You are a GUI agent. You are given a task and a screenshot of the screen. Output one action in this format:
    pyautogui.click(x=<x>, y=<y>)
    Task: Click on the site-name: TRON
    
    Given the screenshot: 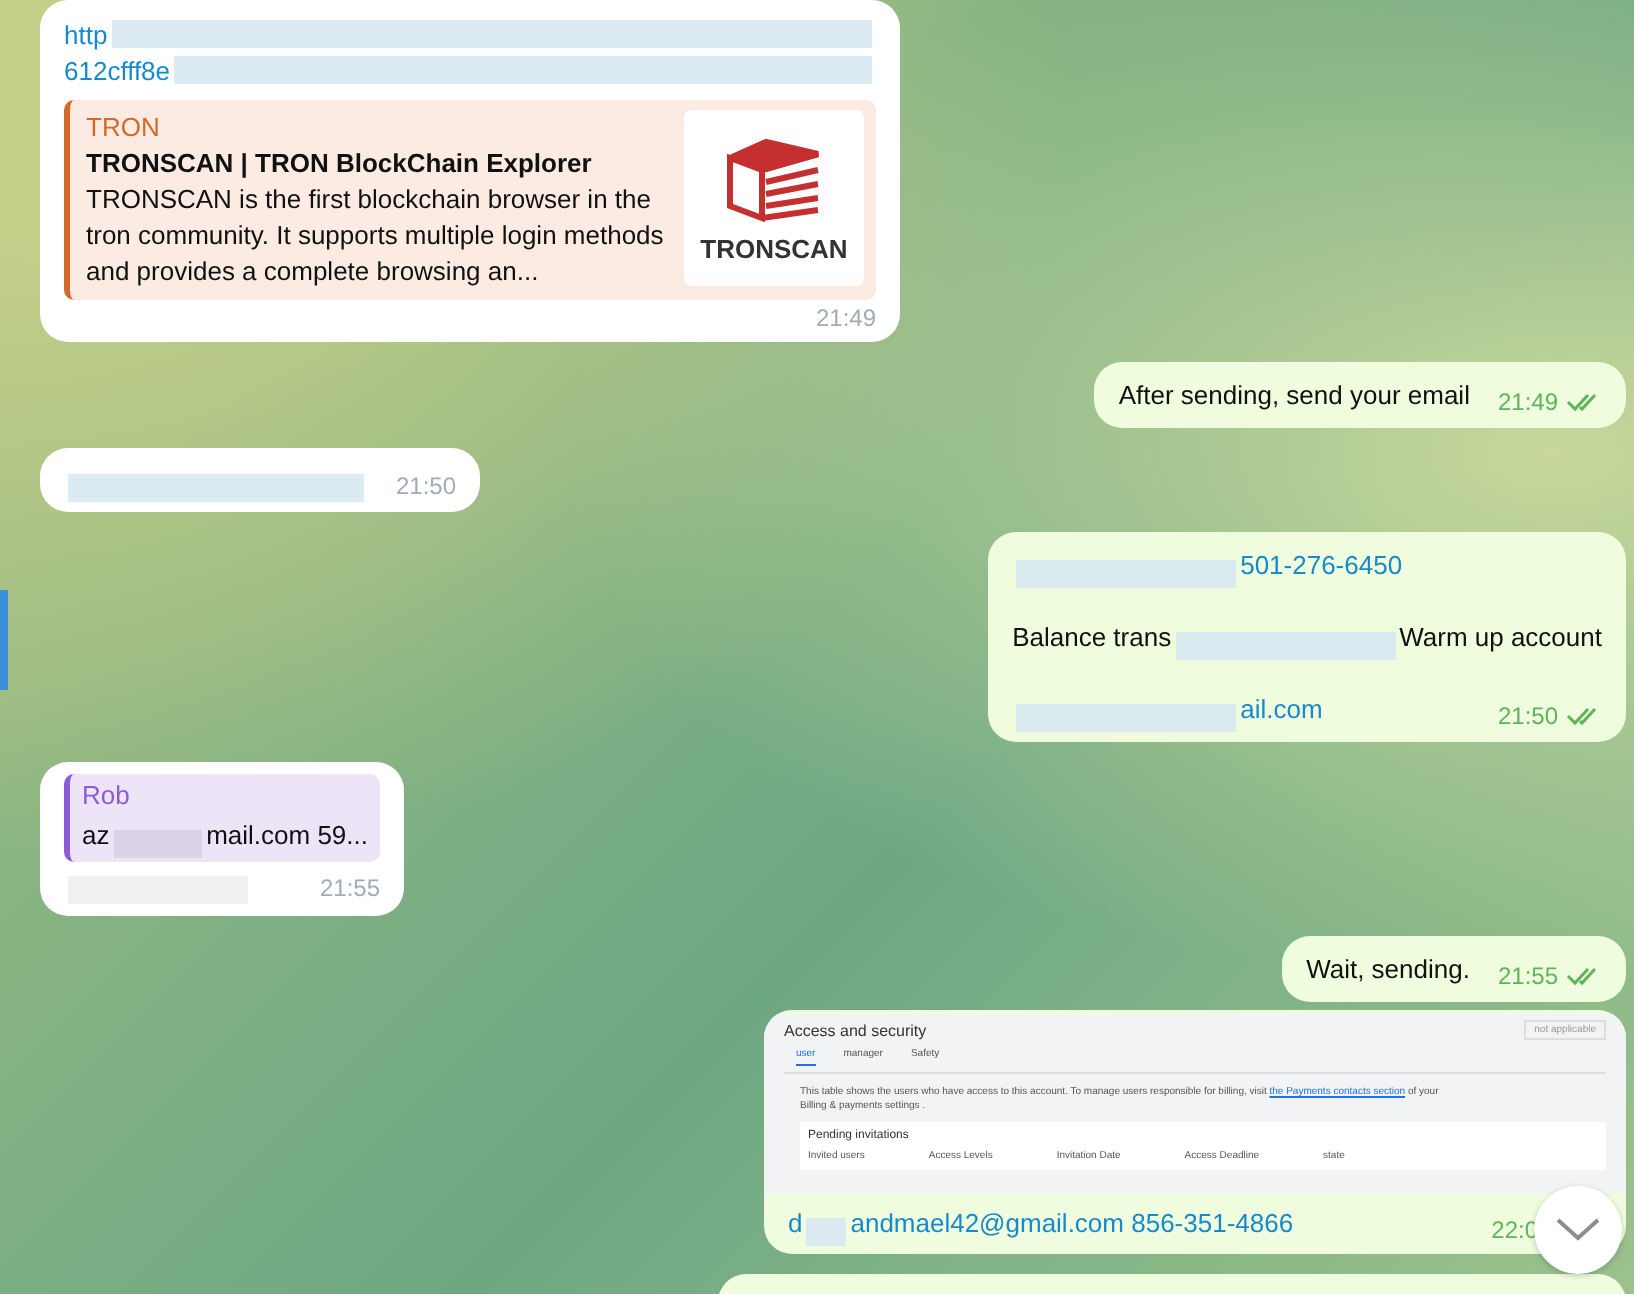 What is the action you would take?
    pyautogui.click(x=124, y=128)
    